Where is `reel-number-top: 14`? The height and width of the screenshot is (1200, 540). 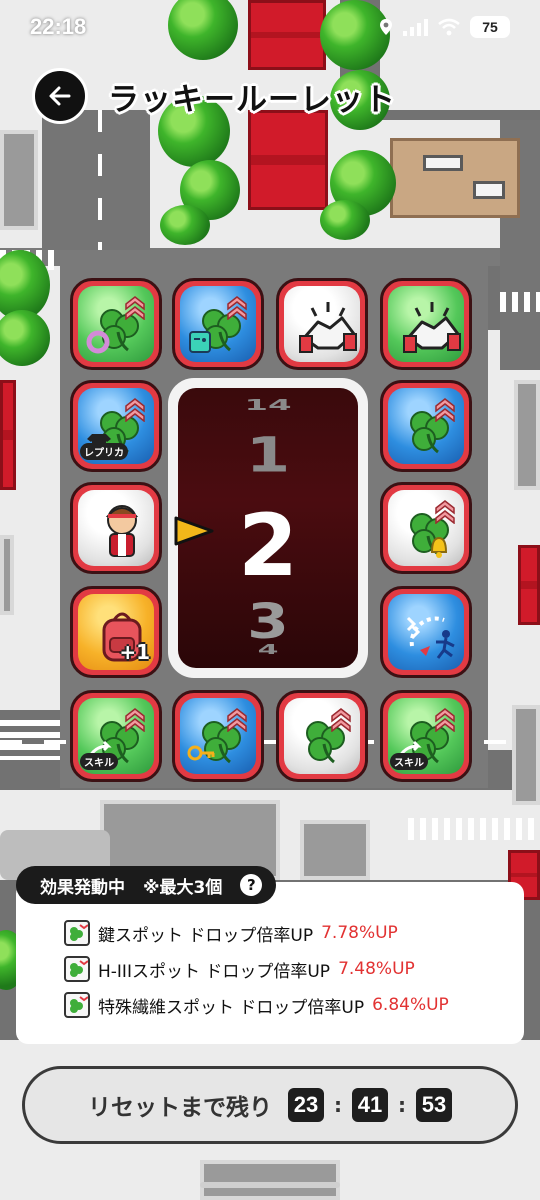 reel-number-top: 14 is located at coordinates (268, 405).